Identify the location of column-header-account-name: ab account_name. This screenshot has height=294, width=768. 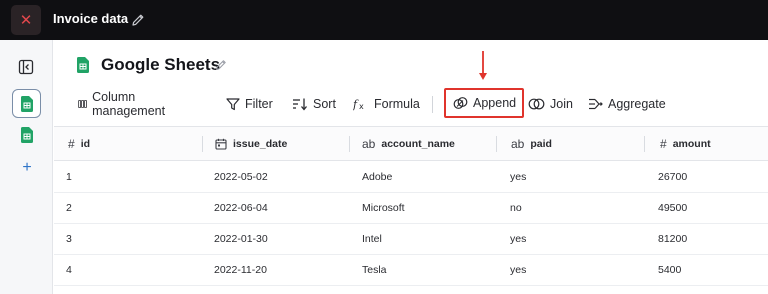
(408, 144).